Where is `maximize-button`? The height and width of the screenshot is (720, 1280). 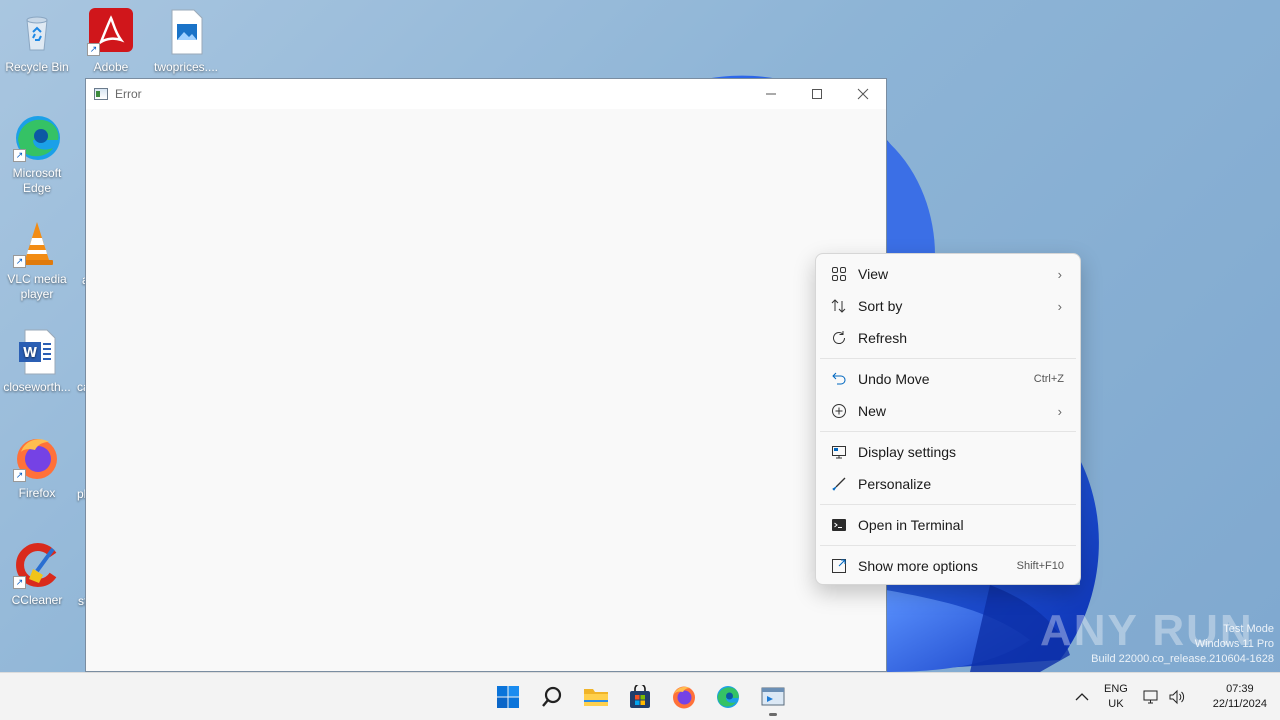
maximize-button is located at coordinates (817, 94).